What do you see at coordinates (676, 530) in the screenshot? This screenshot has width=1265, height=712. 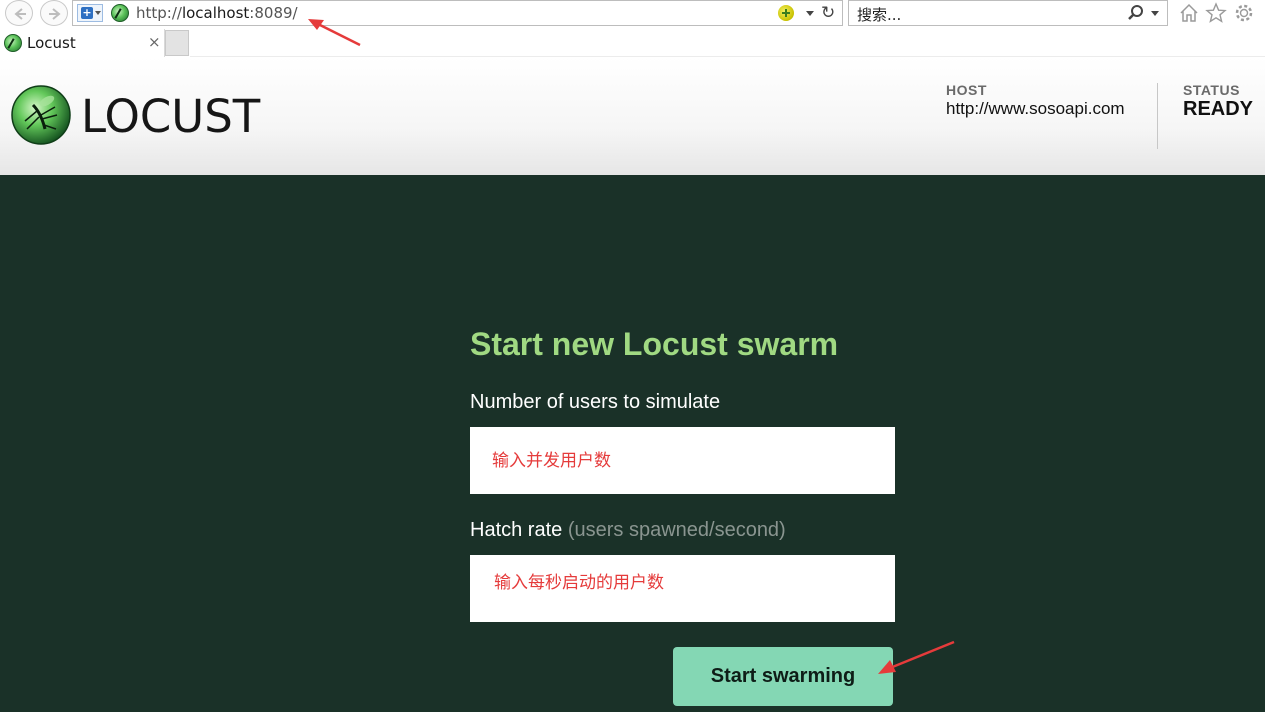 I see `hatch-rate-hint: (users spawned/second)` at bounding box center [676, 530].